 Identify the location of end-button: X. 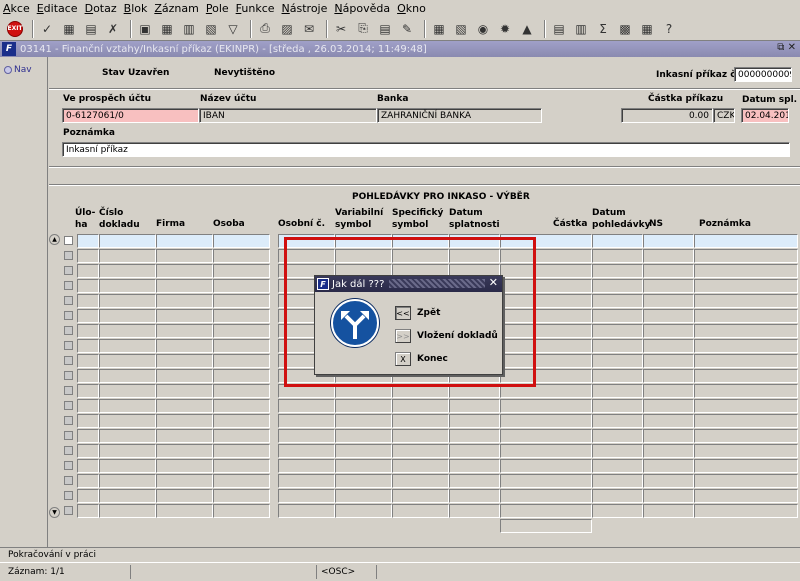
(403, 359).